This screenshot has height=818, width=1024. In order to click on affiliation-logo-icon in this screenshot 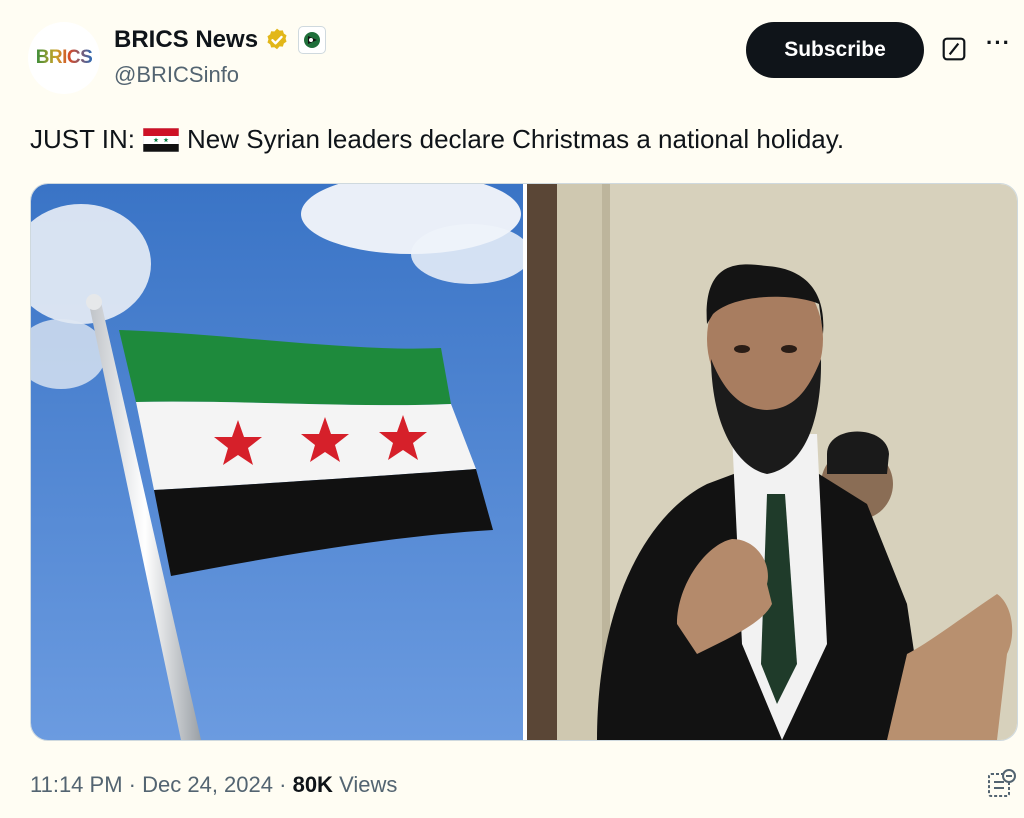, I will do `click(312, 40)`.